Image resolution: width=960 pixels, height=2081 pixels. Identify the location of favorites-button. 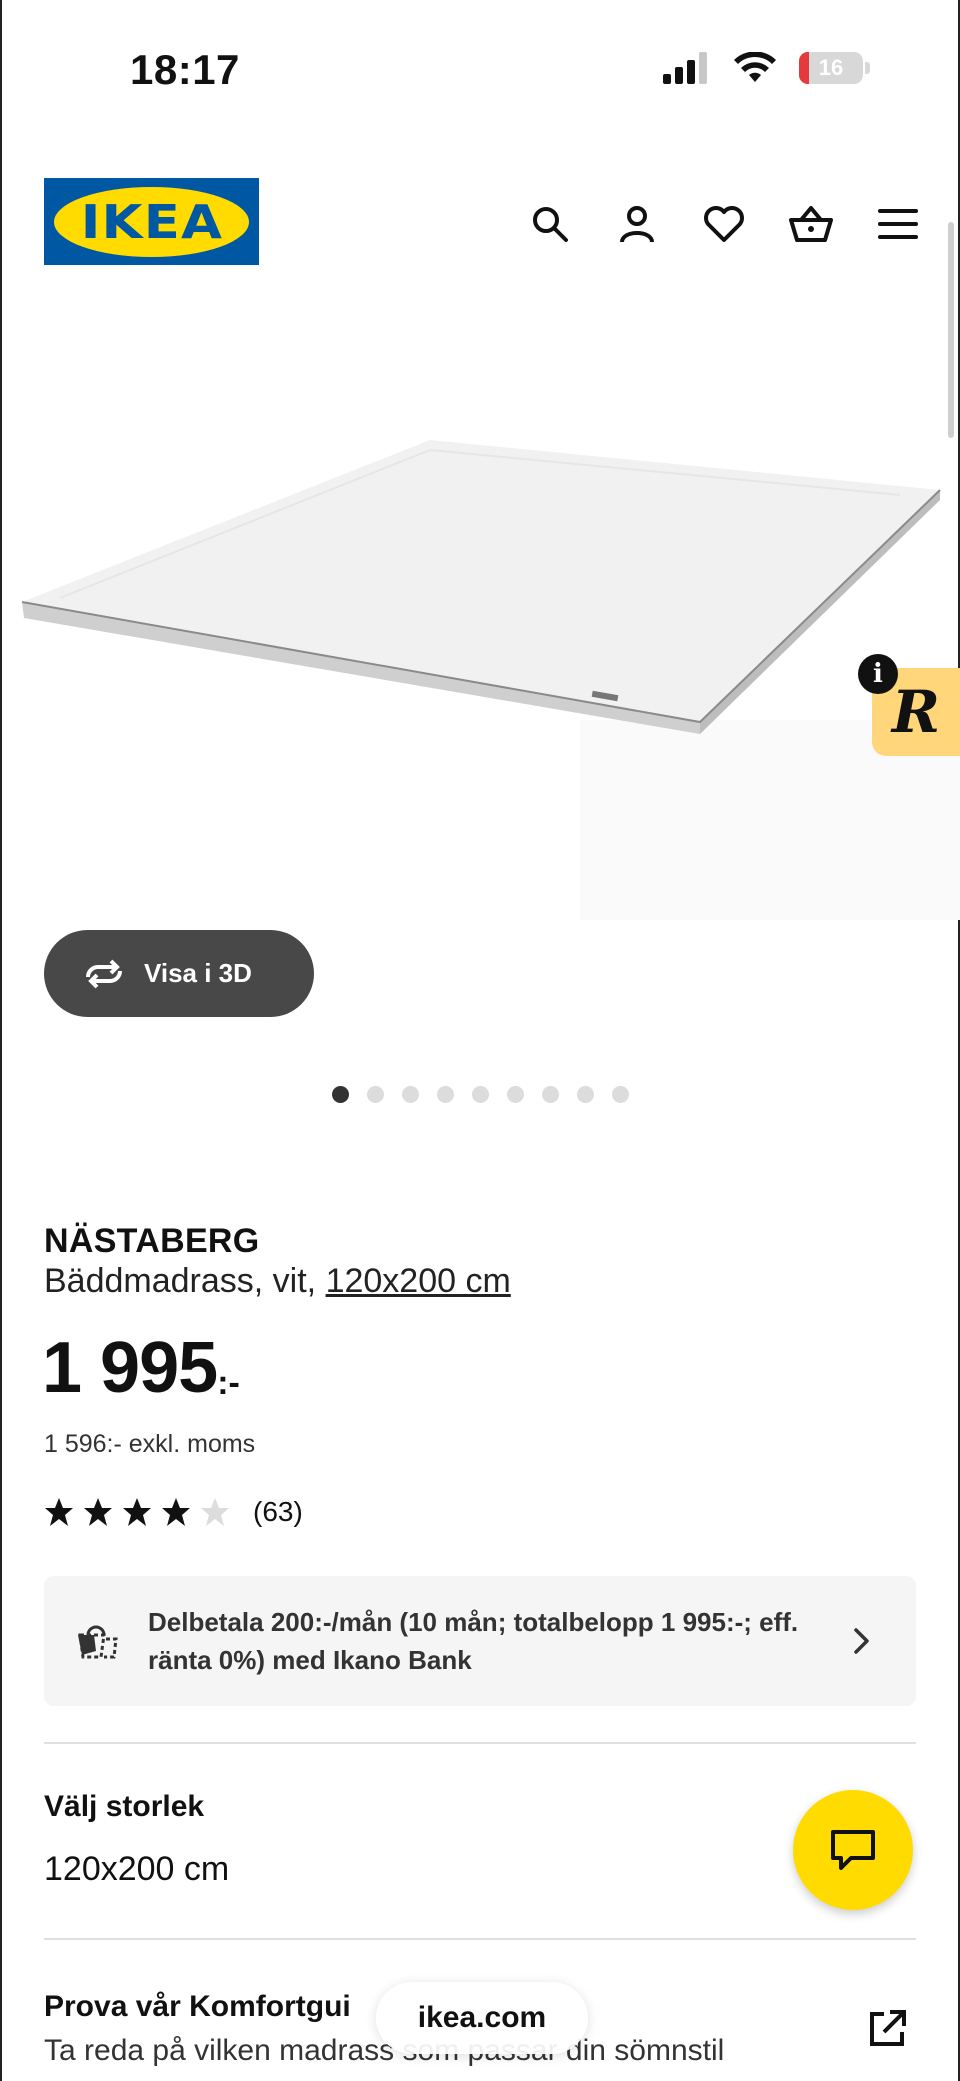
(724, 224).